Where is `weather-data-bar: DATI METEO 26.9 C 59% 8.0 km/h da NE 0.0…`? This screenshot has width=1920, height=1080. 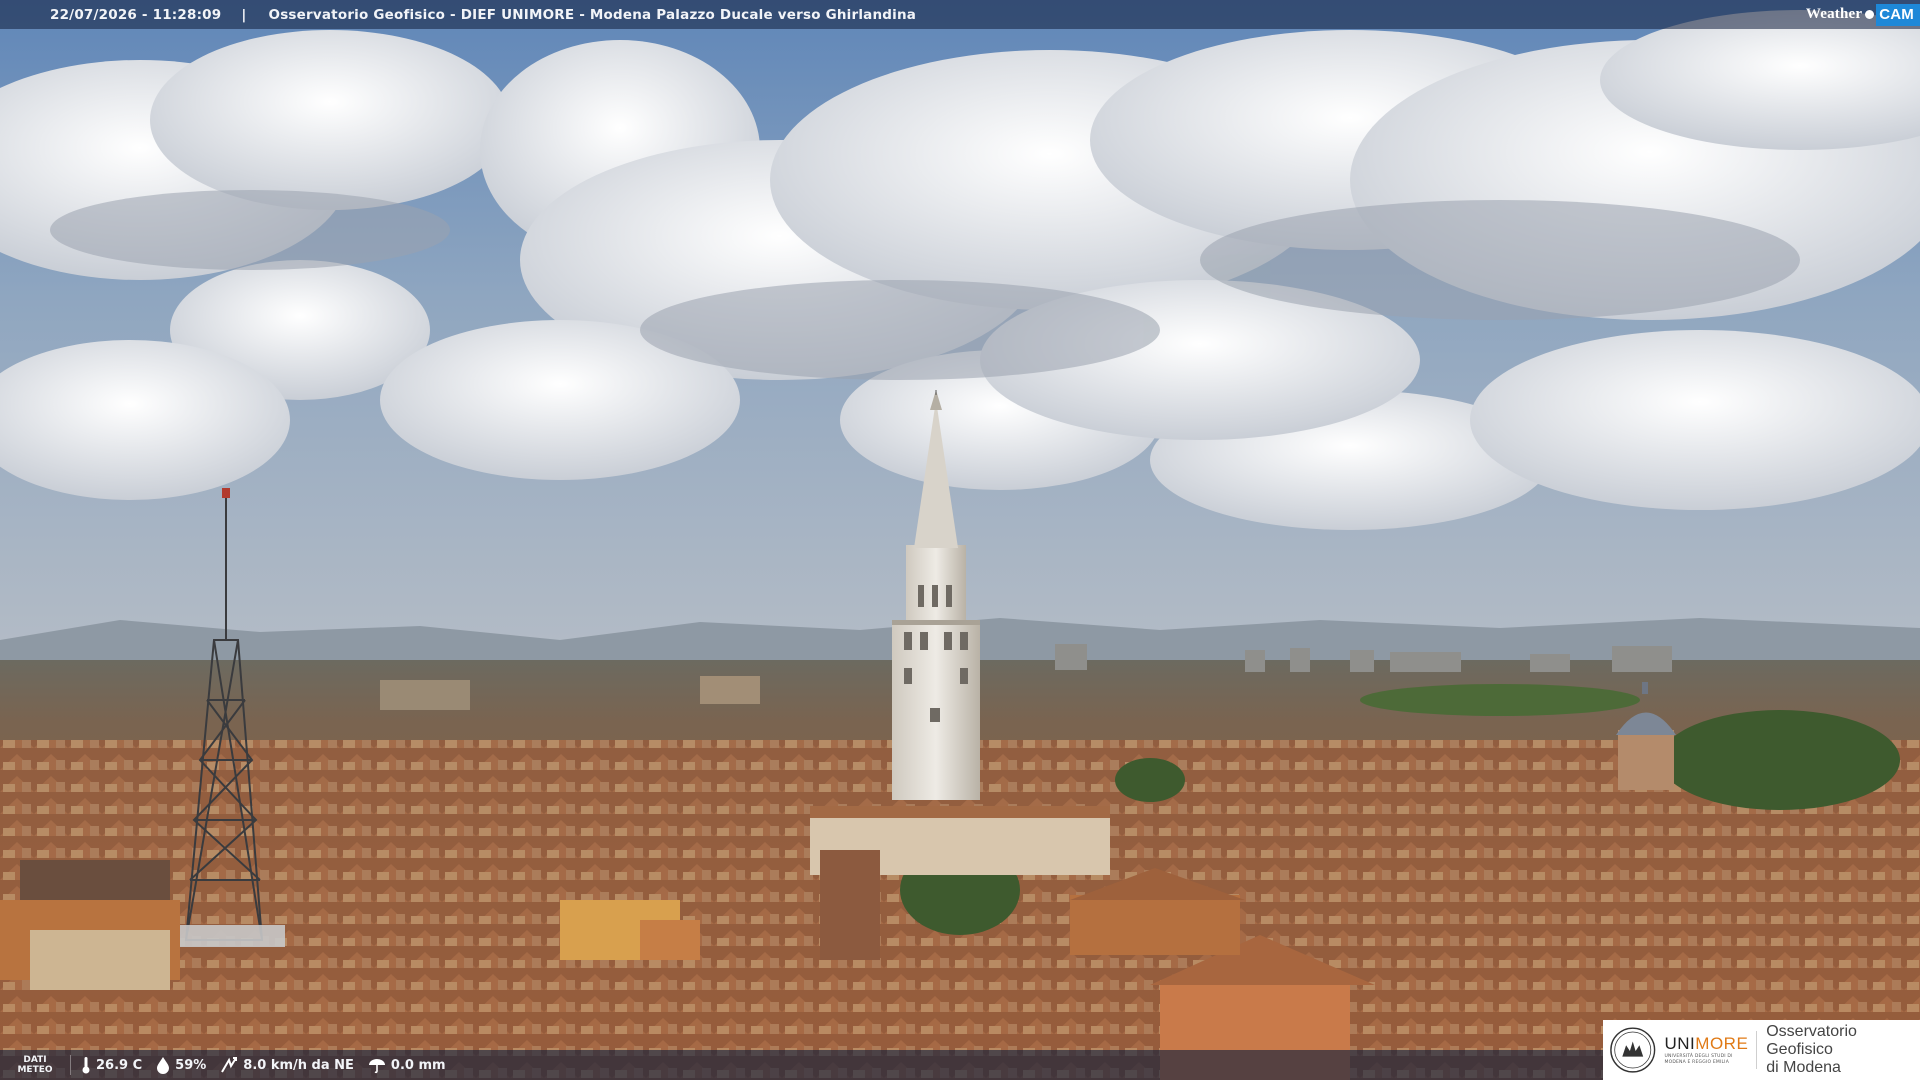
weather-data-bar: DATI METEO 26.9 C 59% 8.0 km/h da NE 0.0… is located at coordinates (802, 1065).